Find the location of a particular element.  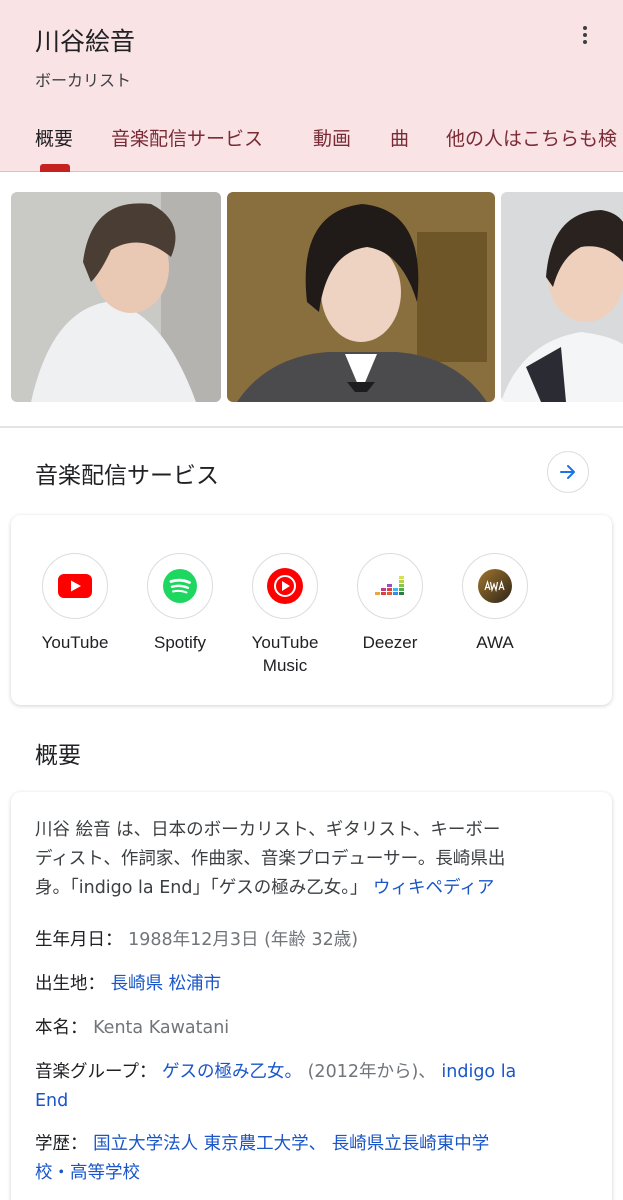

service-label: Deezer is located at coordinates (390, 642).